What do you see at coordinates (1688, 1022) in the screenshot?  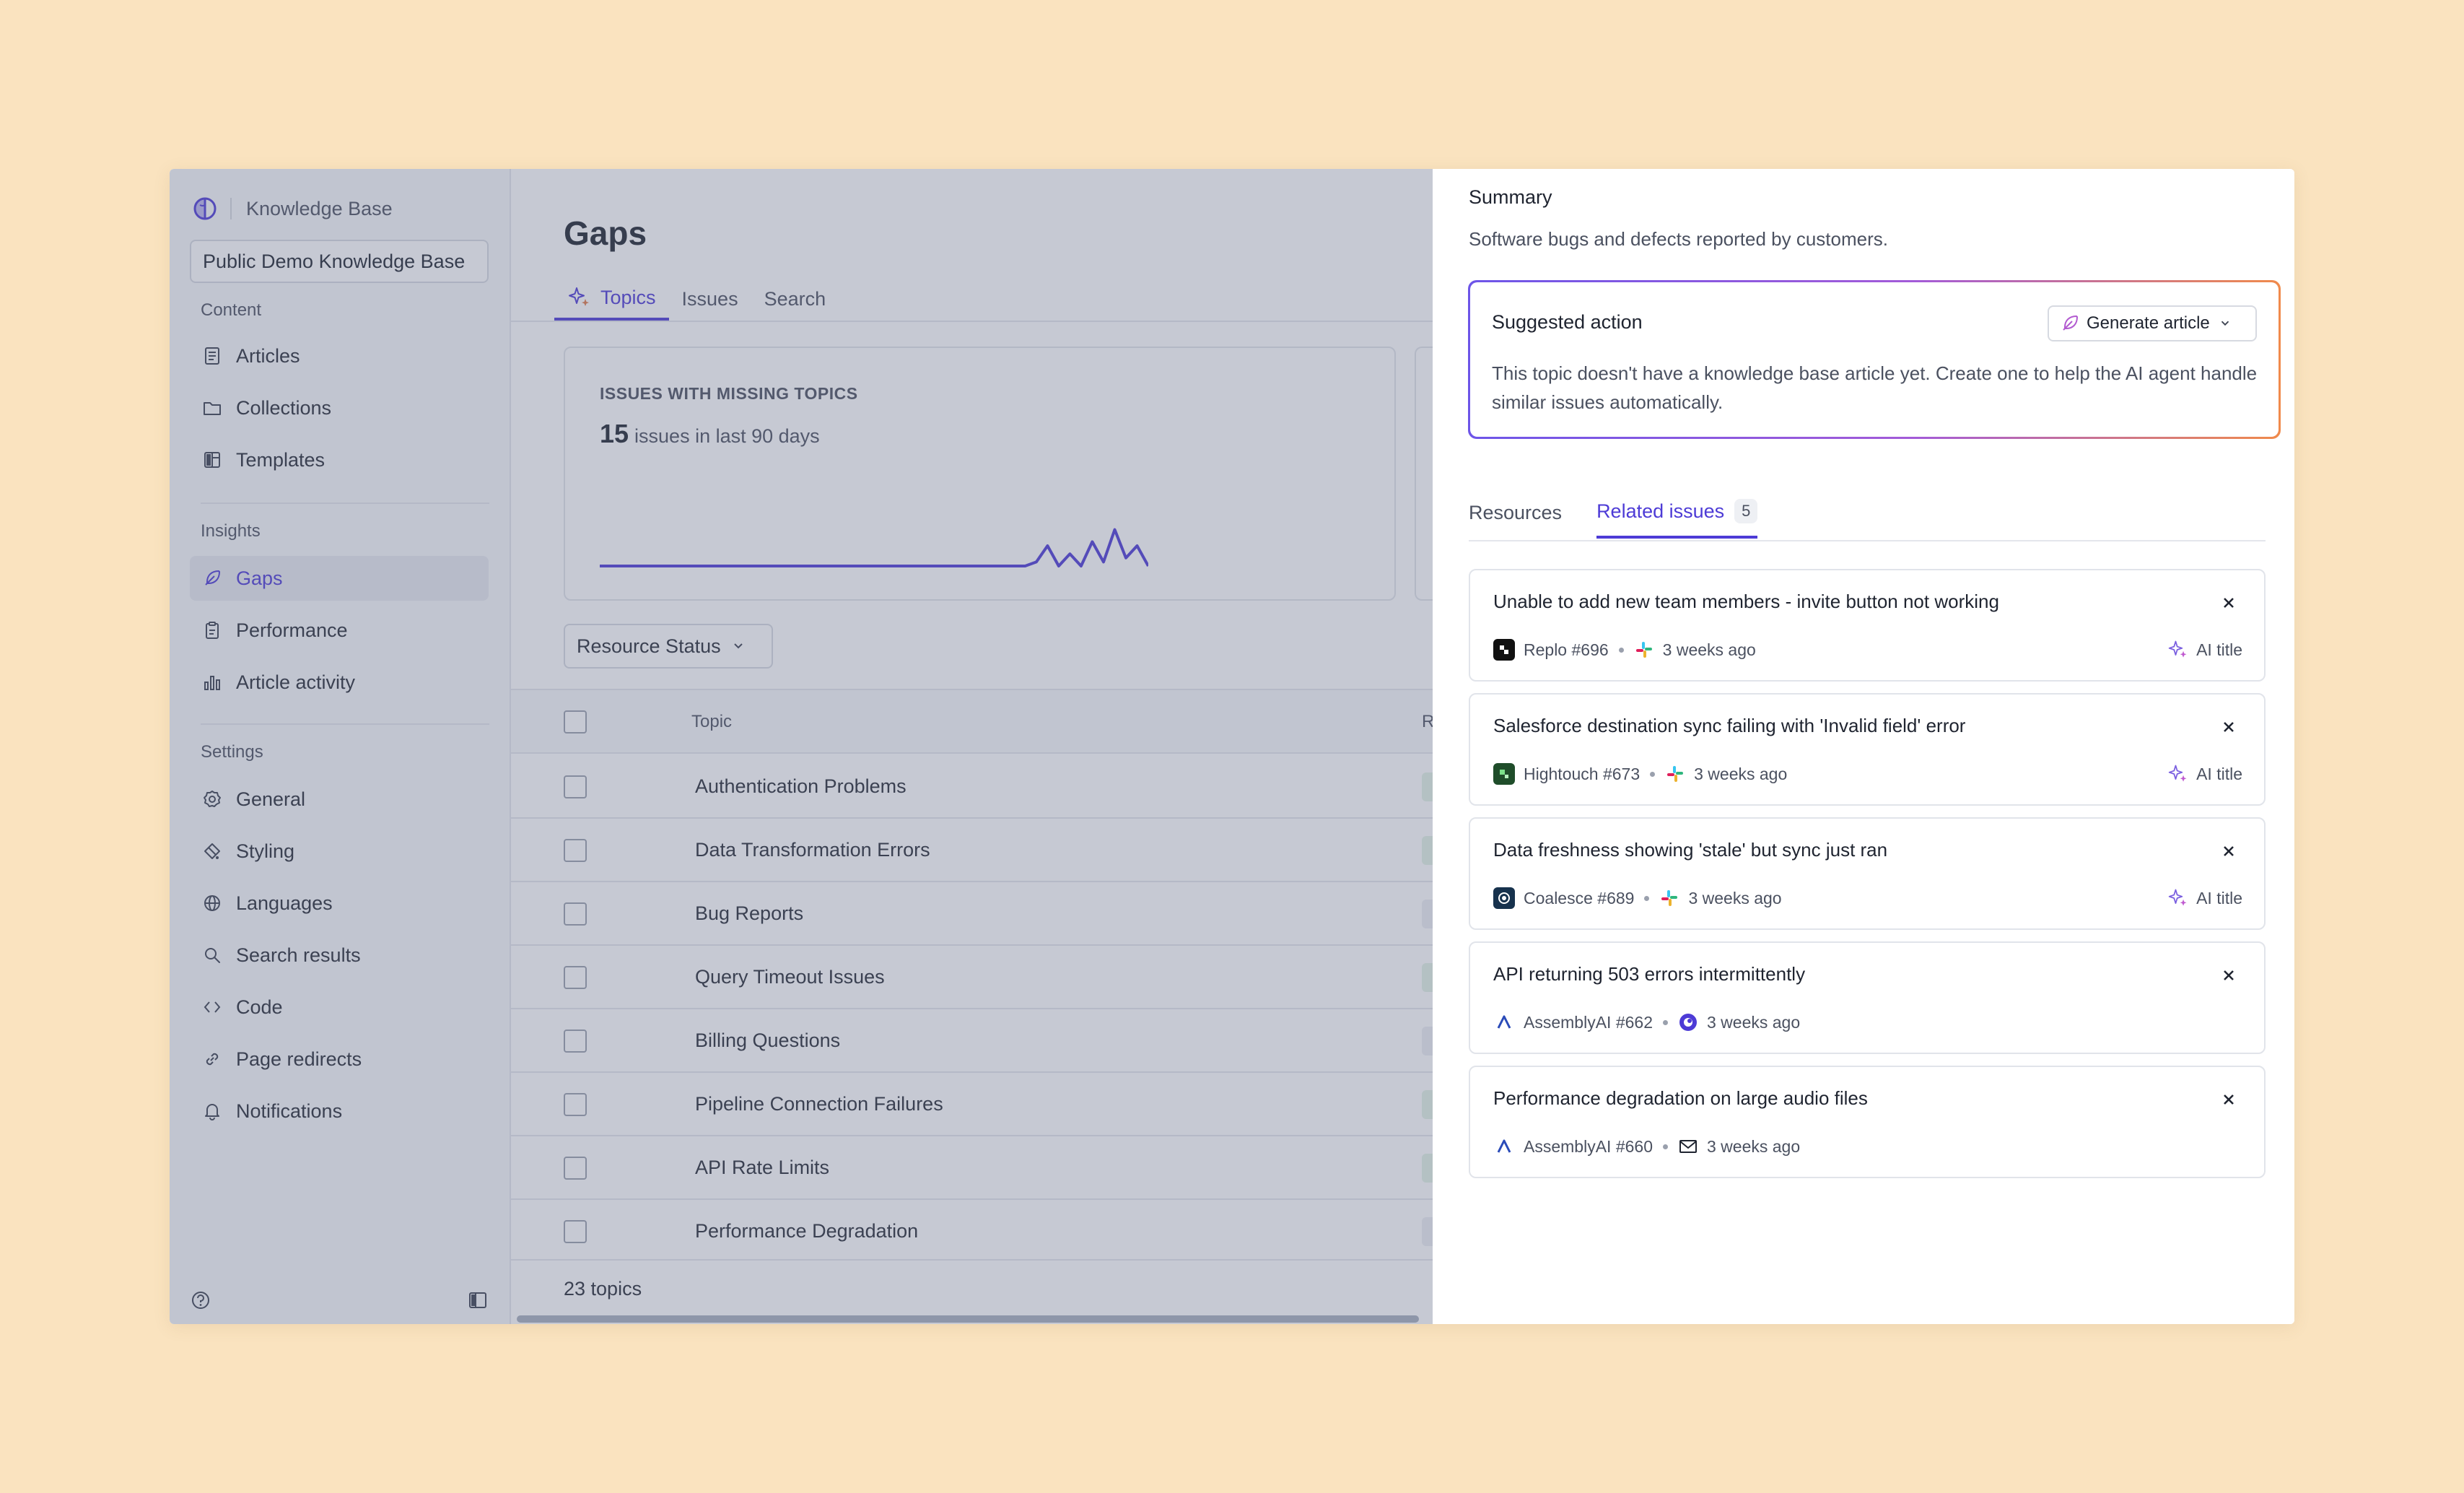 I see `chat-widget-icon` at bounding box center [1688, 1022].